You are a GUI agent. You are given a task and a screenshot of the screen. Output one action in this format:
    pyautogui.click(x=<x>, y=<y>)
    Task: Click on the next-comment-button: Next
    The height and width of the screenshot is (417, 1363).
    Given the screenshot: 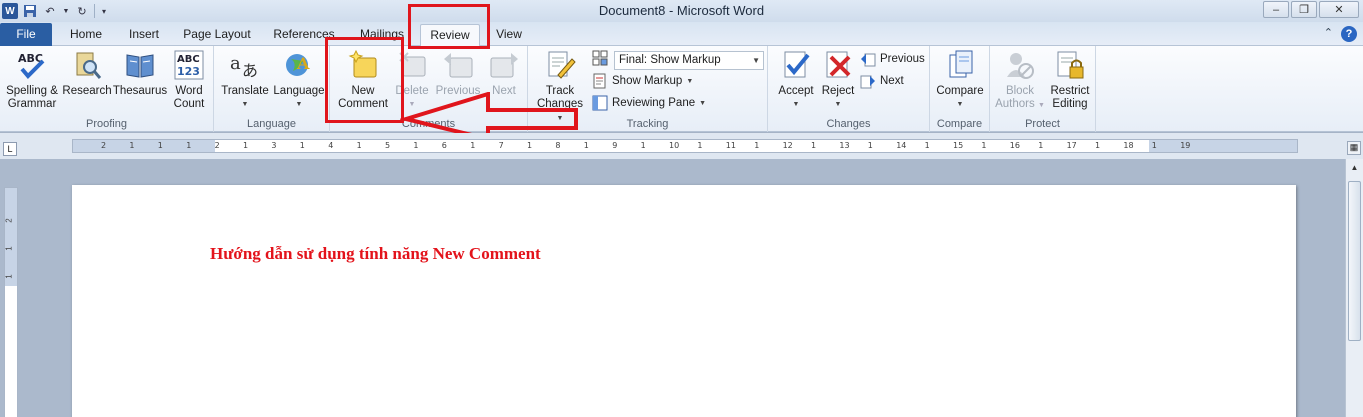 What is the action you would take?
    pyautogui.click(x=504, y=73)
    